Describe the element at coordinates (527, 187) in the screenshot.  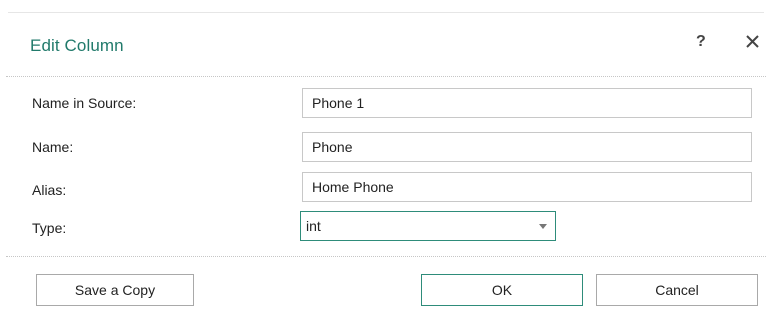
I see `alias-input` at that location.